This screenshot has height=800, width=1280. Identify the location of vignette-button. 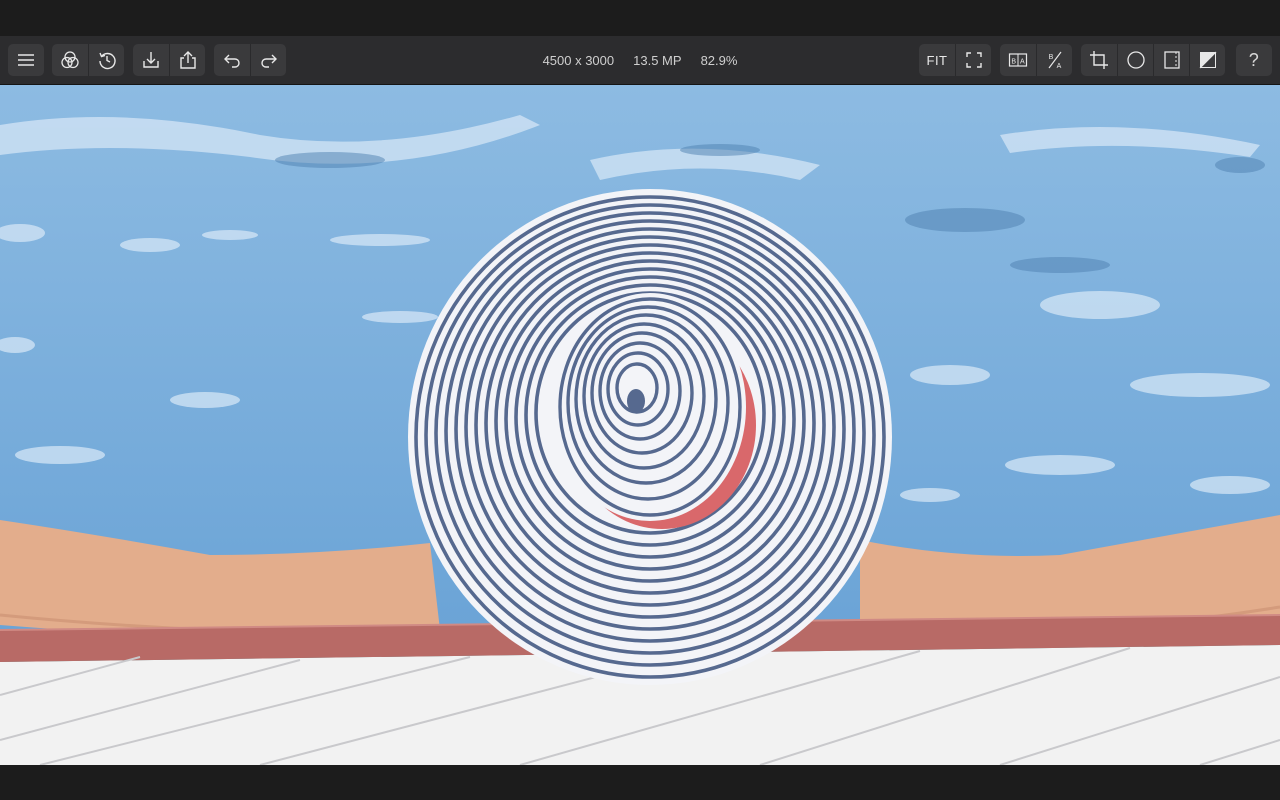
(1135, 60).